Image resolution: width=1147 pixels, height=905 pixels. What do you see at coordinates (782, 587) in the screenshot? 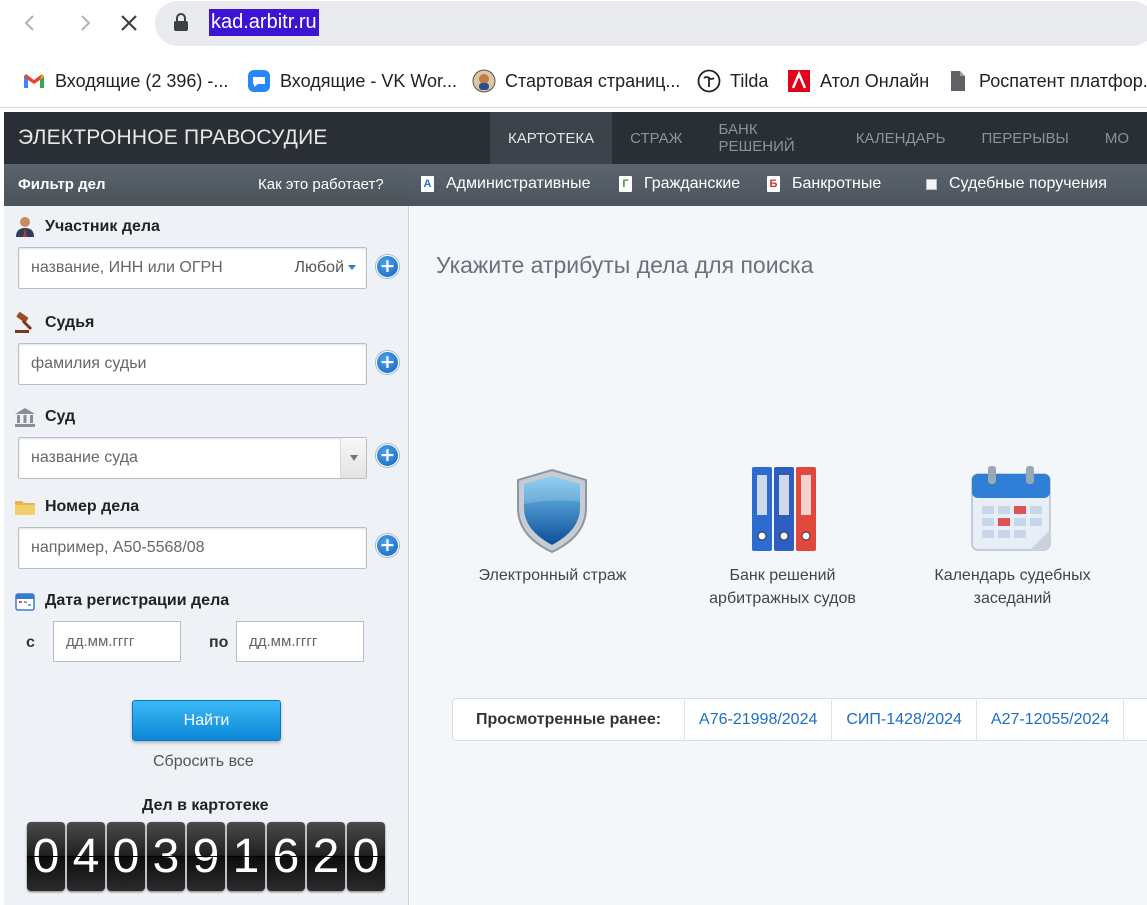
I see `tile-bank-label: Банк решений арбитражных судов` at bounding box center [782, 587].